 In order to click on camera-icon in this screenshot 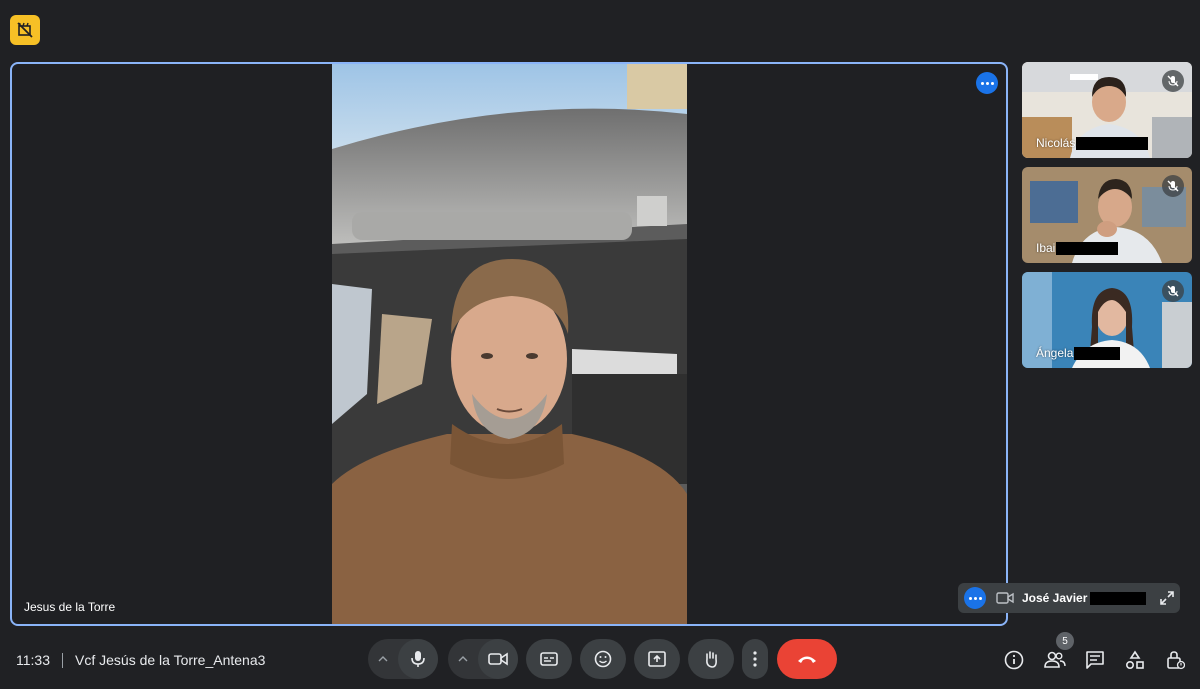, I will do `click(498, 659)`.